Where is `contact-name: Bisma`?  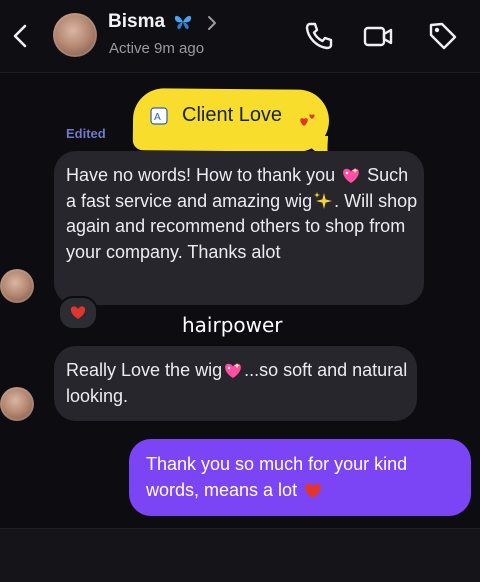
contact-name: Bisma is located at coordinates (136, 22).